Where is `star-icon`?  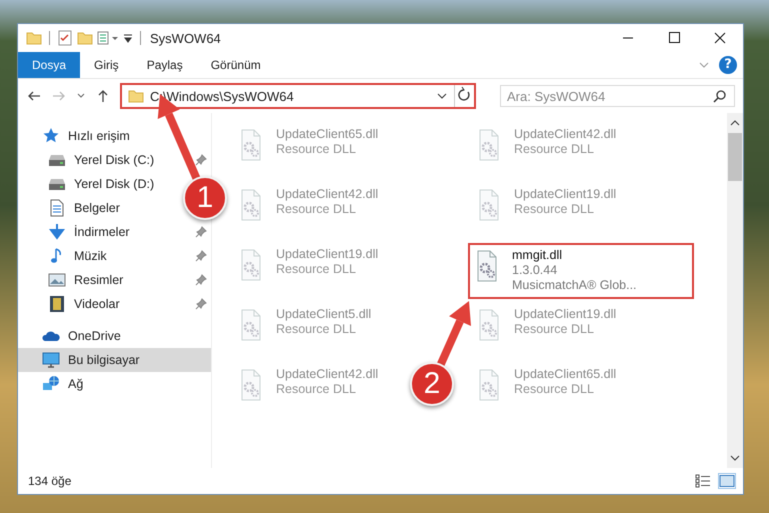
star-icon is located at coordinates (51, 136).